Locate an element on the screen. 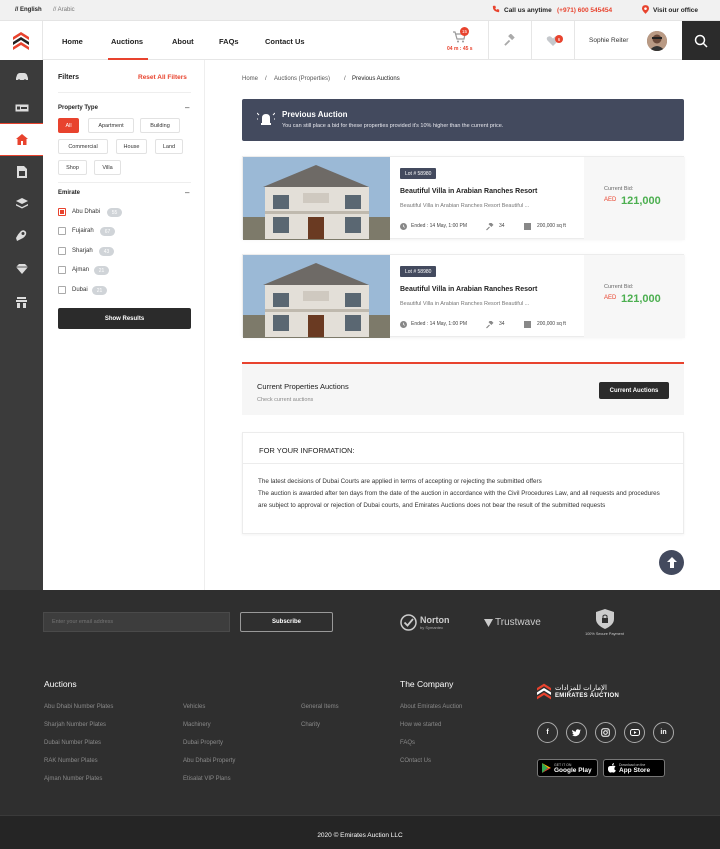  filters-title: Filters is located at coordinates (69, 77).